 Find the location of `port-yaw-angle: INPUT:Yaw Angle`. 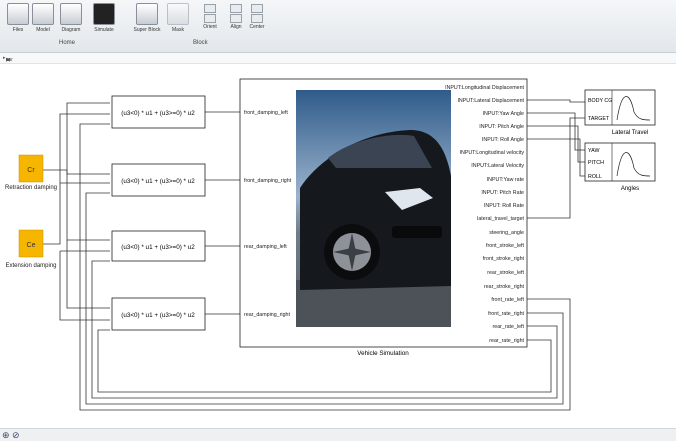

port-yaw-angle: INPUT:Yaw Angle is located at coordinates (503, 114).